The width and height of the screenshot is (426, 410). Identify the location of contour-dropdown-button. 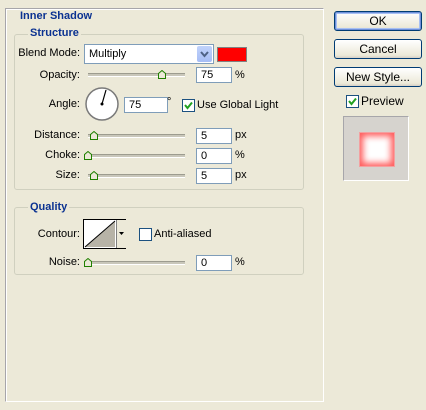
(121, 234).